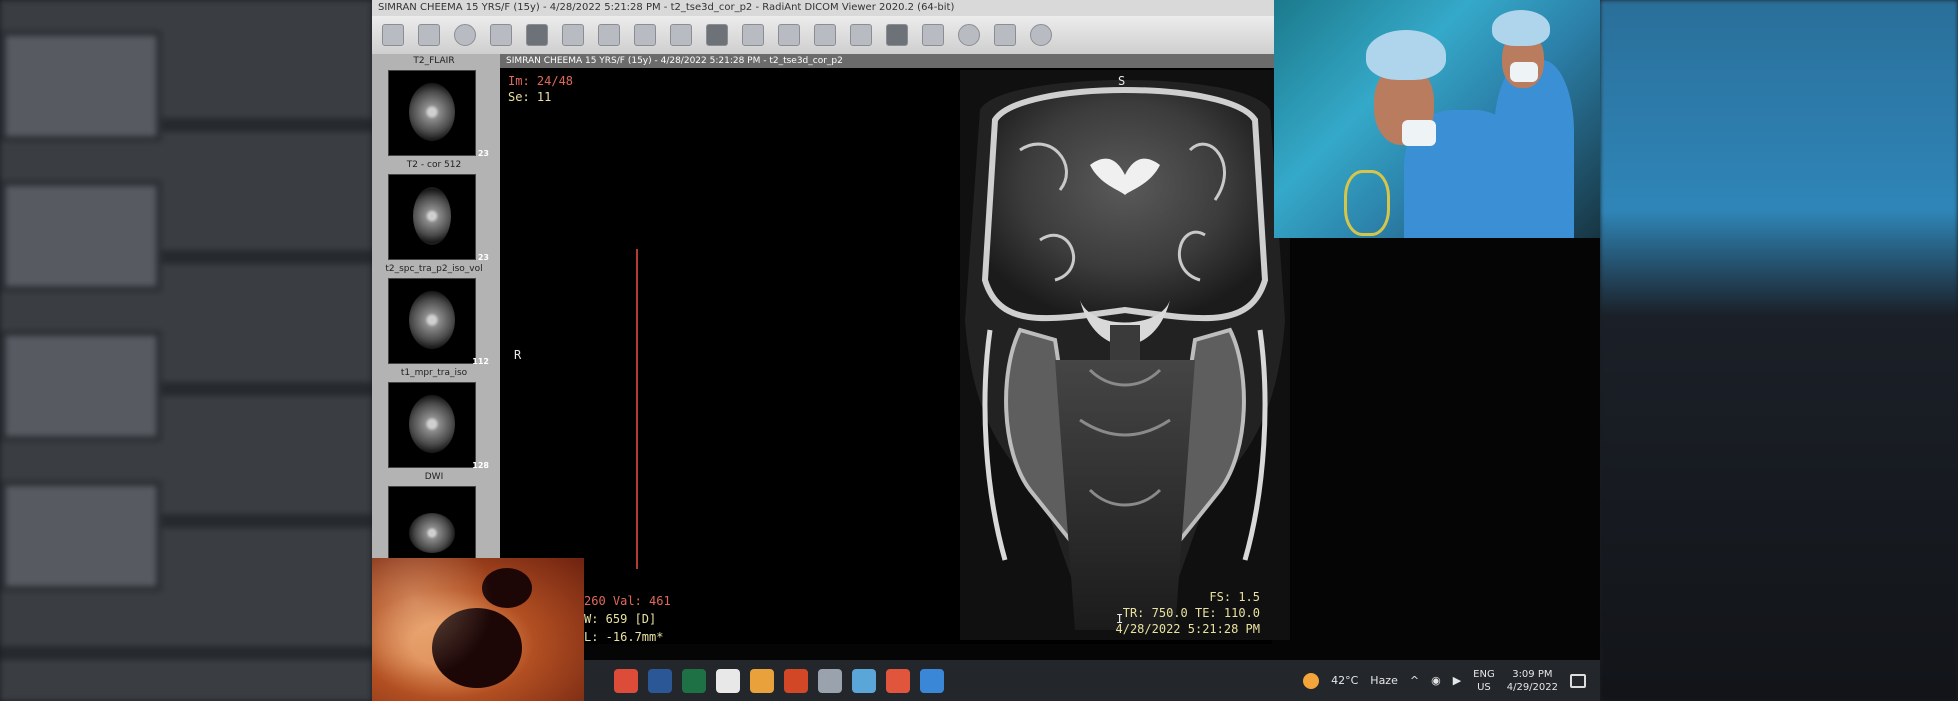 The width and height of the screenshot is (1958, 701). What do you see at coordinates (897, 35) in the screenshot?
I see `film-icon` at bounding box center [897, 35].